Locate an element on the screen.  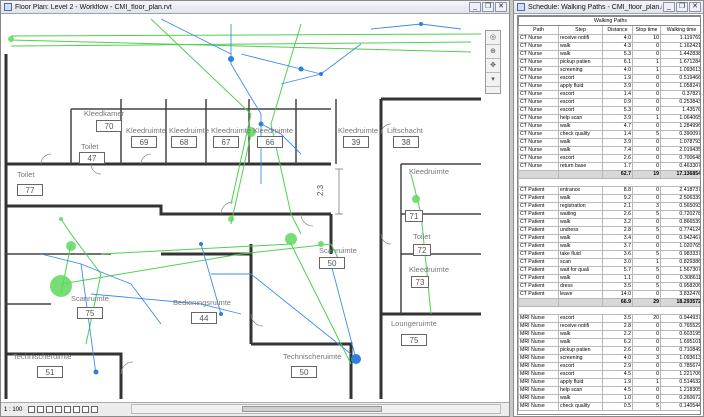
table-cell: 0.944937 is located at coordinates (679, 318).